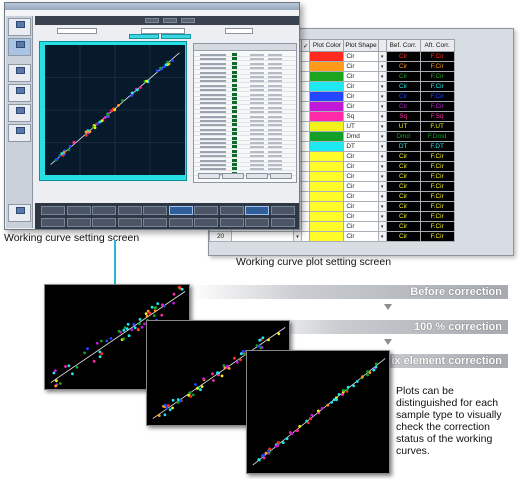  Describe the element at coordinates (361, 45) in the screenshot. I see `plot-shape-header: Plot Shape` at that location.